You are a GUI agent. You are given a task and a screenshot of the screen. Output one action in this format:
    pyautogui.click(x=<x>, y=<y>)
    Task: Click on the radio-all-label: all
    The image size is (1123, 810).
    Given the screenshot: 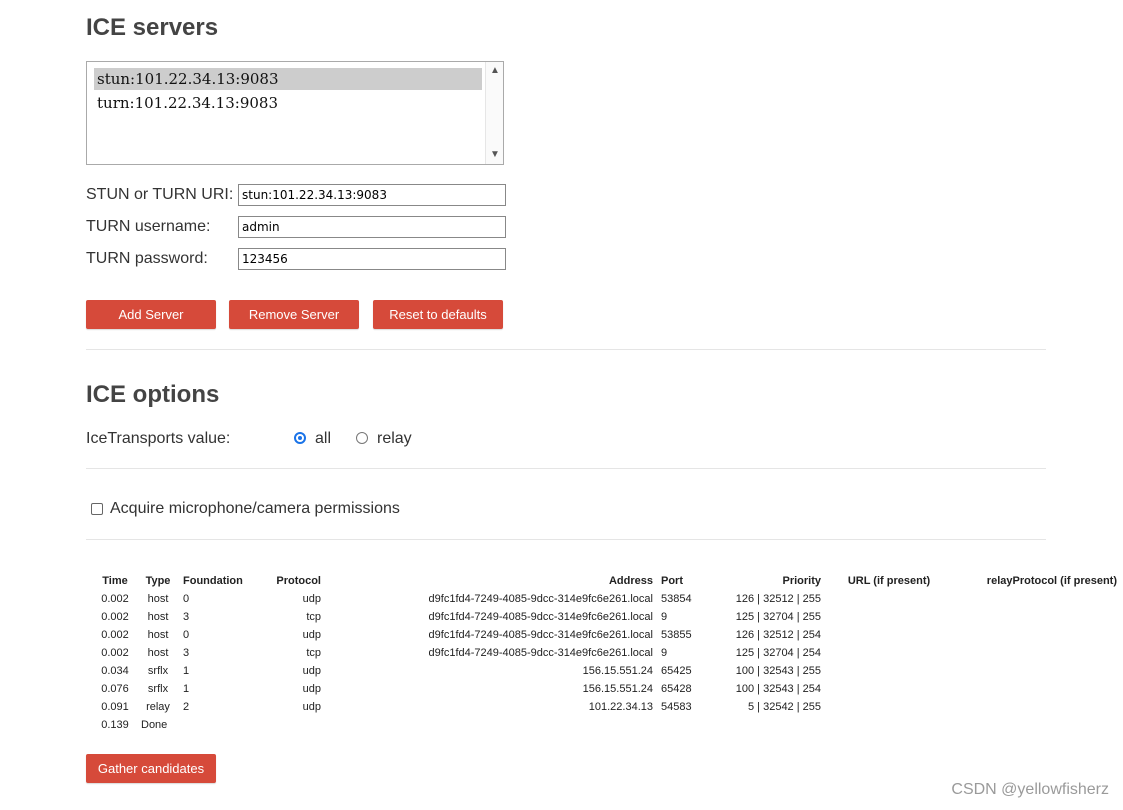 What is the action you would take?
    pyautogui.click(x=323, y=439)
    